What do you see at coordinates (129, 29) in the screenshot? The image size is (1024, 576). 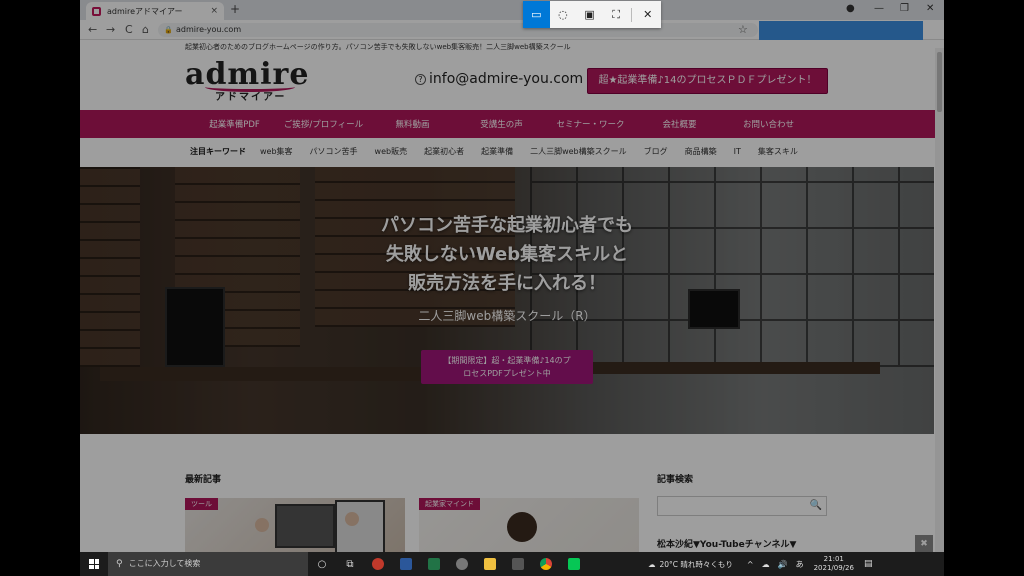 I see `reload-button: C` at bounding box center [129, 29].